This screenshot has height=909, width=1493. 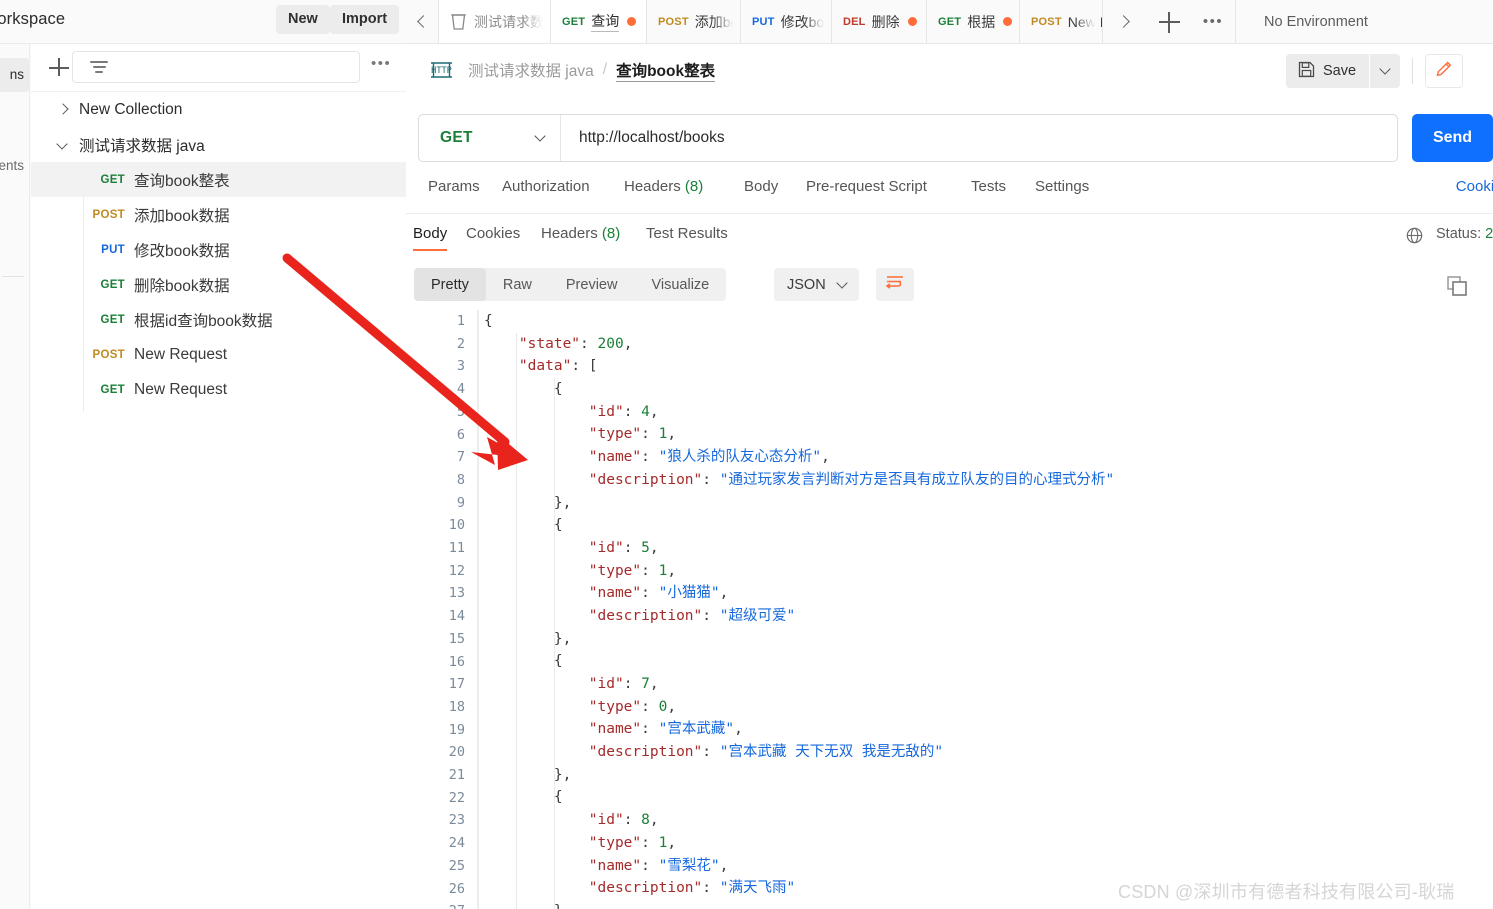 What do you see at coordinates (1364, 21) in the screenshot?
I see `environment-selector: No Environment` at bounding box center [1364, 21].